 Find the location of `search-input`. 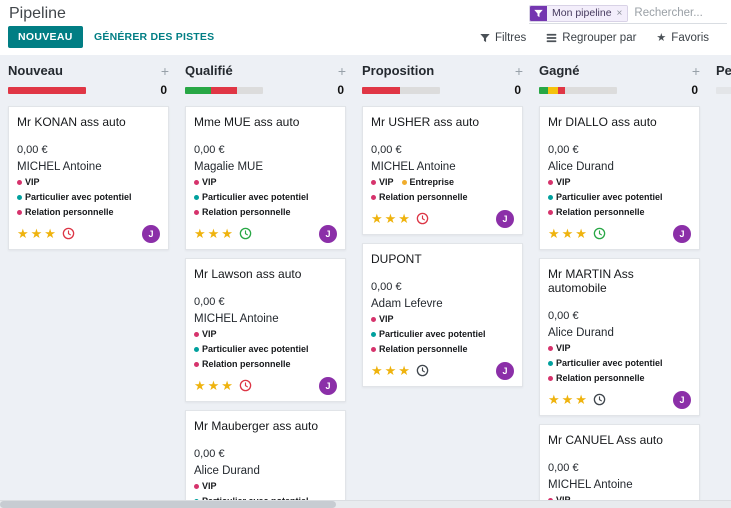

search-input is located at coordinates (677, 13).